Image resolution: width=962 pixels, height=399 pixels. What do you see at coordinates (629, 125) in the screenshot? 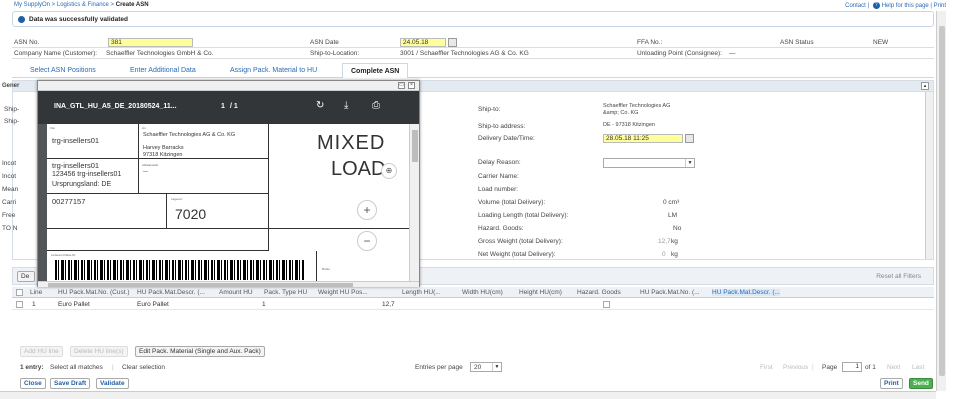
I see `ship-to-address-value: DE - 97318 Kitzingen` at bounding box center [629, 125].